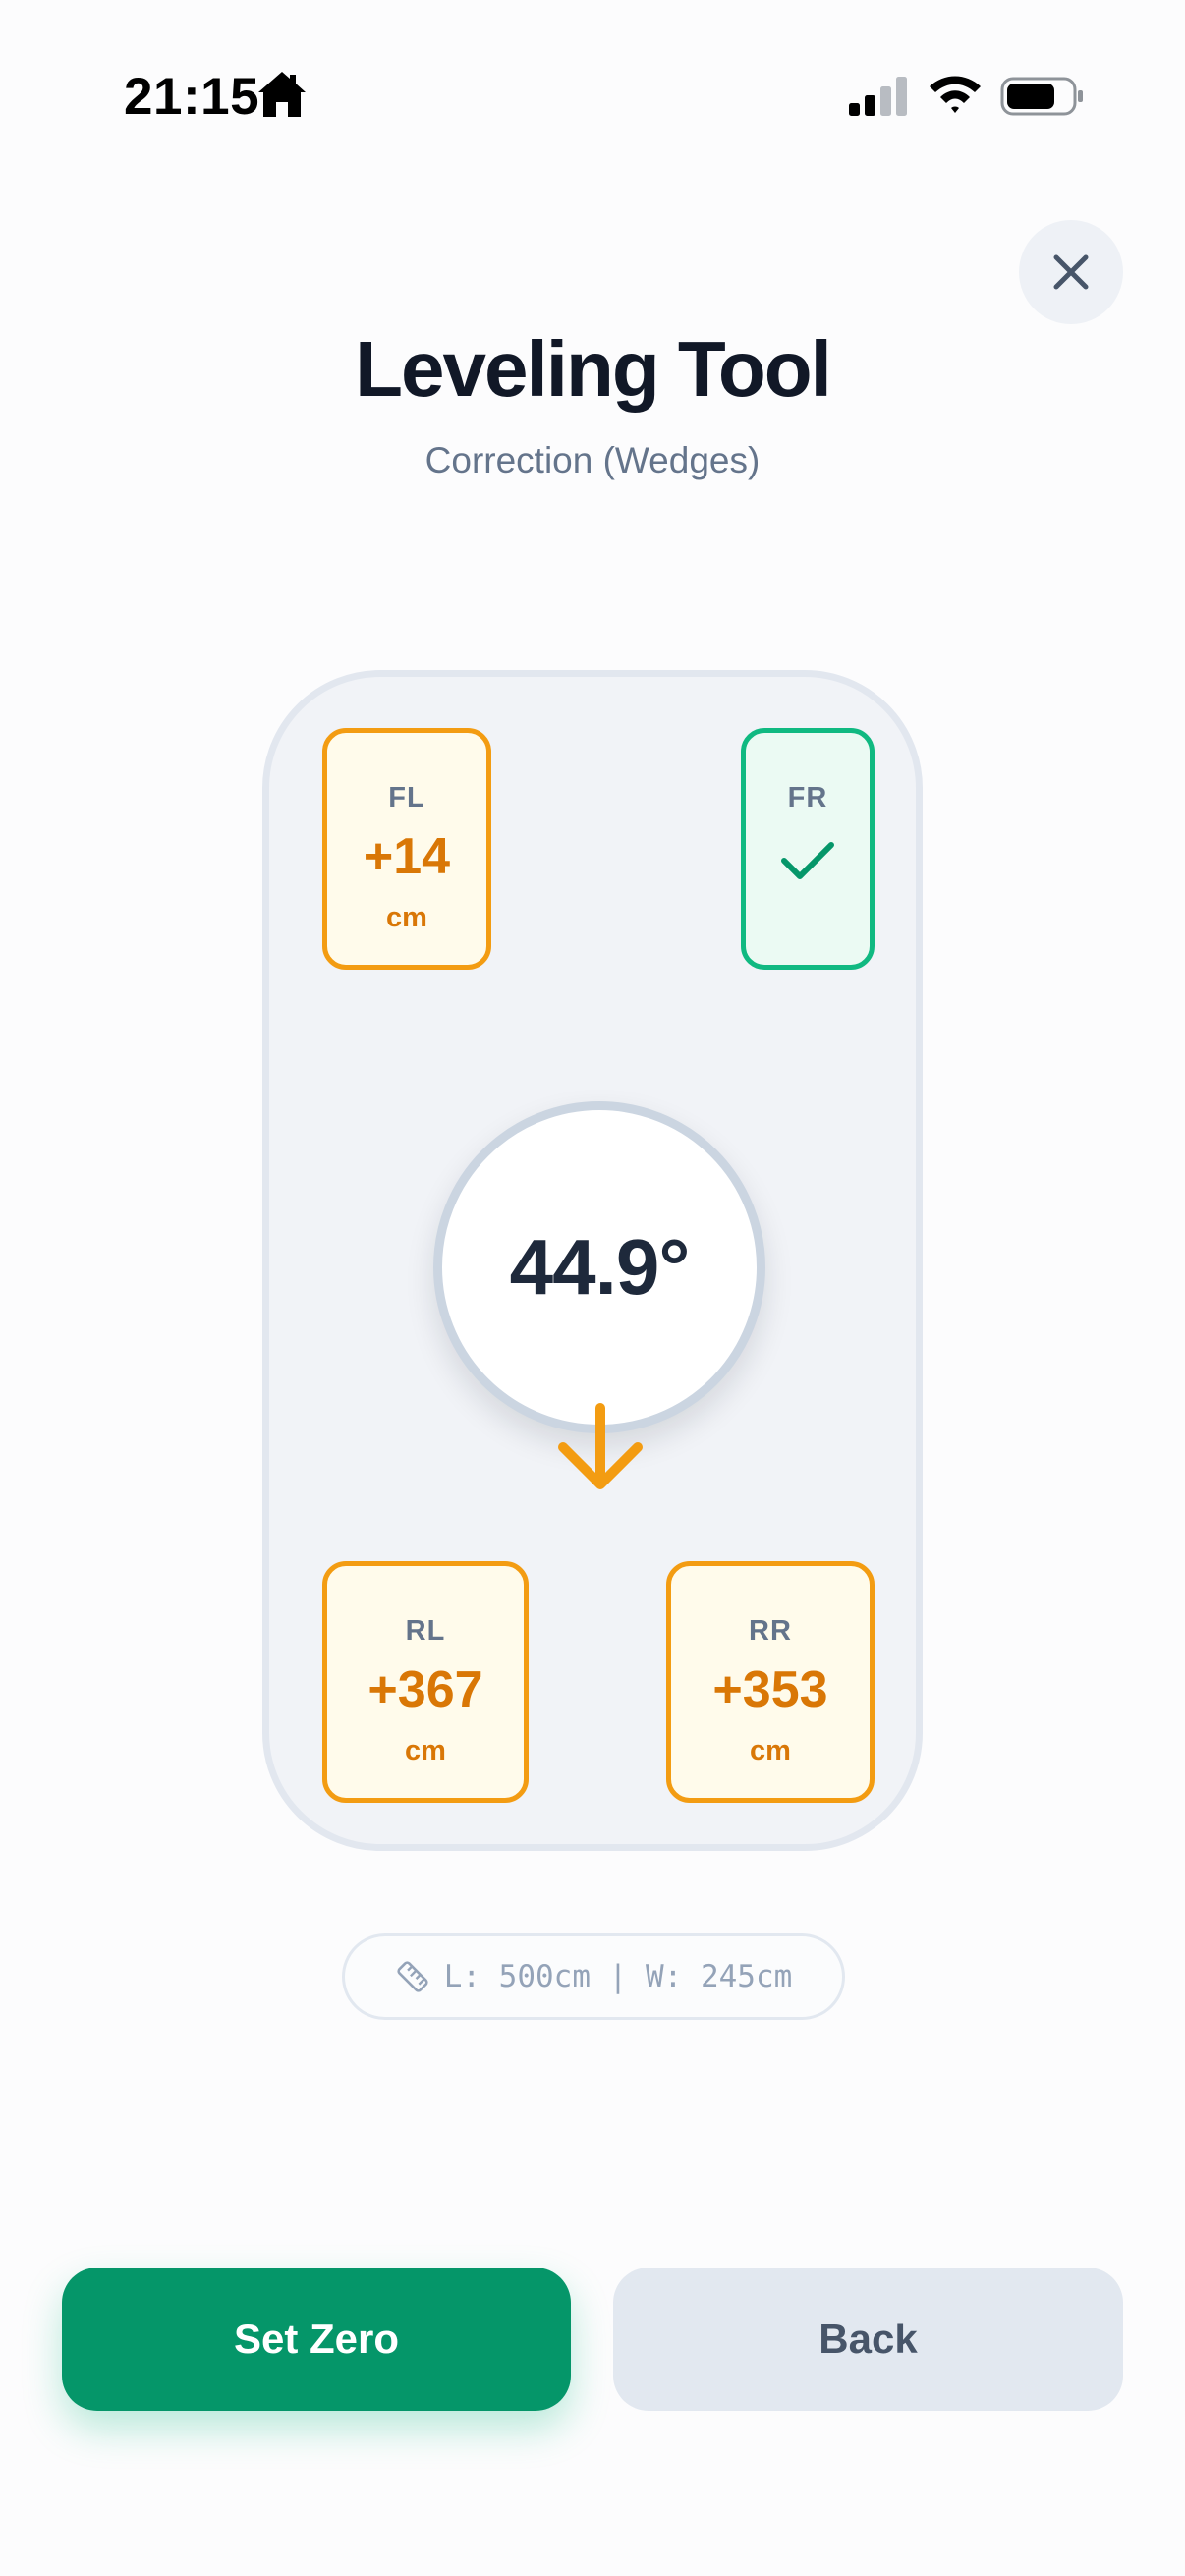 The height and width of the screenshot is (2576, 1185). I want to click on dimensions-chip: L: 500cm | W: 245cm, so click(594, 1976).